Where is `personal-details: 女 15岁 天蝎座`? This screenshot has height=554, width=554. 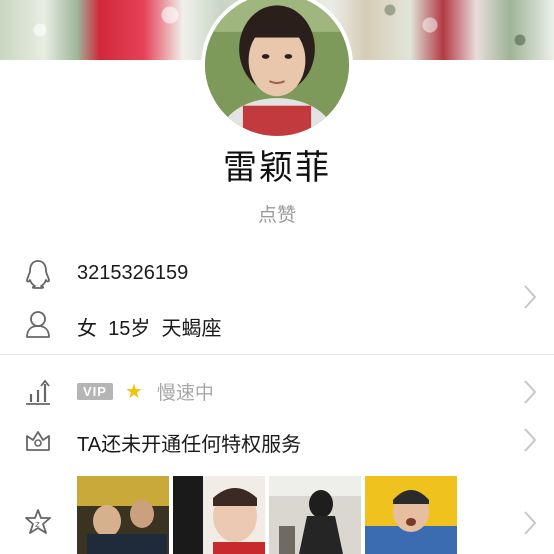
personal-details: 女 15岁 天蝎座 is located at coordinates (149, 329).